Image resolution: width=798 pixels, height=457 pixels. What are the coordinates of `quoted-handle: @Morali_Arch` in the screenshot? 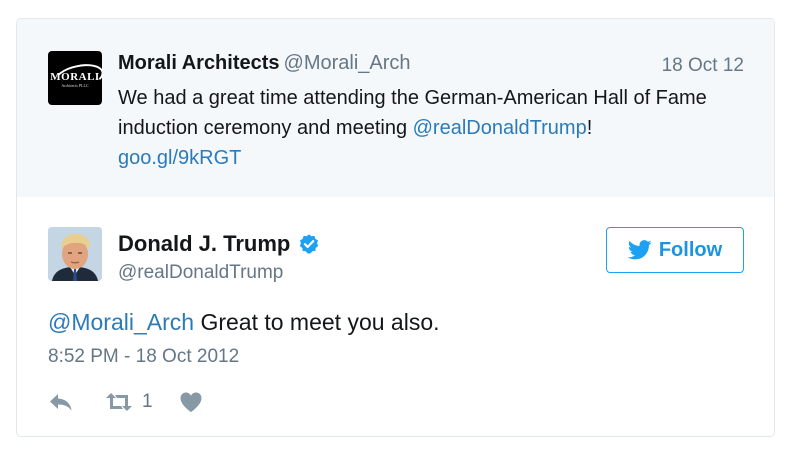 It's located at (347, 63).